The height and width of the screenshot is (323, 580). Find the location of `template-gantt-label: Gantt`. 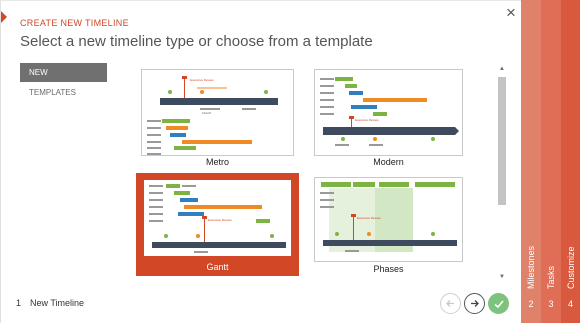

template-gantt-label: Gantt is located at coordinates (217, 267).